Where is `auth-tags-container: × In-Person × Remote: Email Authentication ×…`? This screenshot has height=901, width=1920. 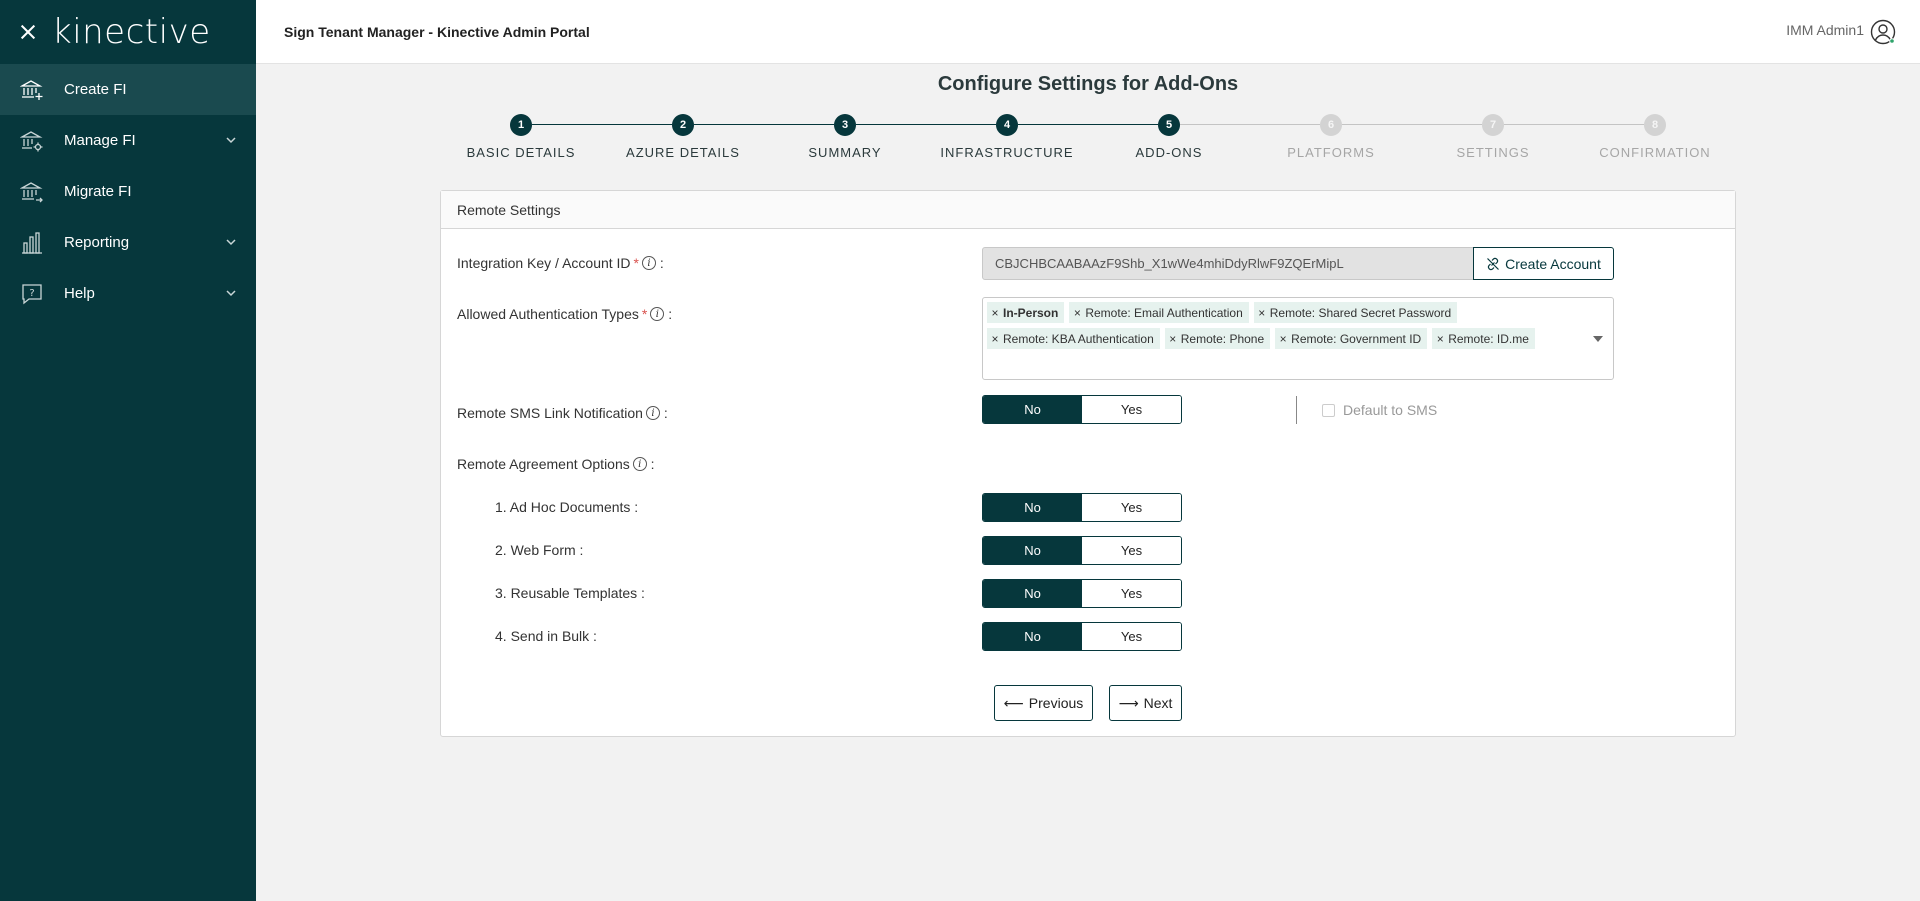 auth-tags-container: × In-Person × Remote: Email Authentication ×… is located at coordinates (1285, 325).